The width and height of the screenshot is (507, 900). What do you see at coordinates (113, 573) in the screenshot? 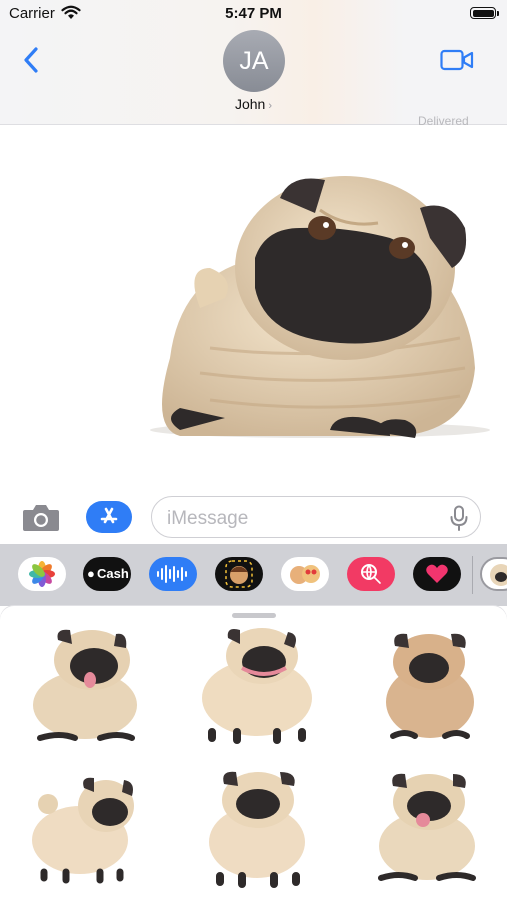
I see `apple-cash-label: Cash` at bounding box center [113, 573].